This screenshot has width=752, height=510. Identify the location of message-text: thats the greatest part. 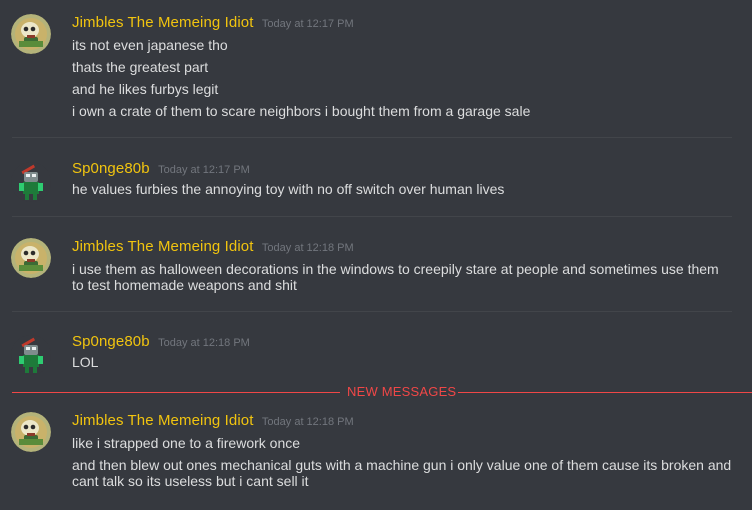
(140, 67).